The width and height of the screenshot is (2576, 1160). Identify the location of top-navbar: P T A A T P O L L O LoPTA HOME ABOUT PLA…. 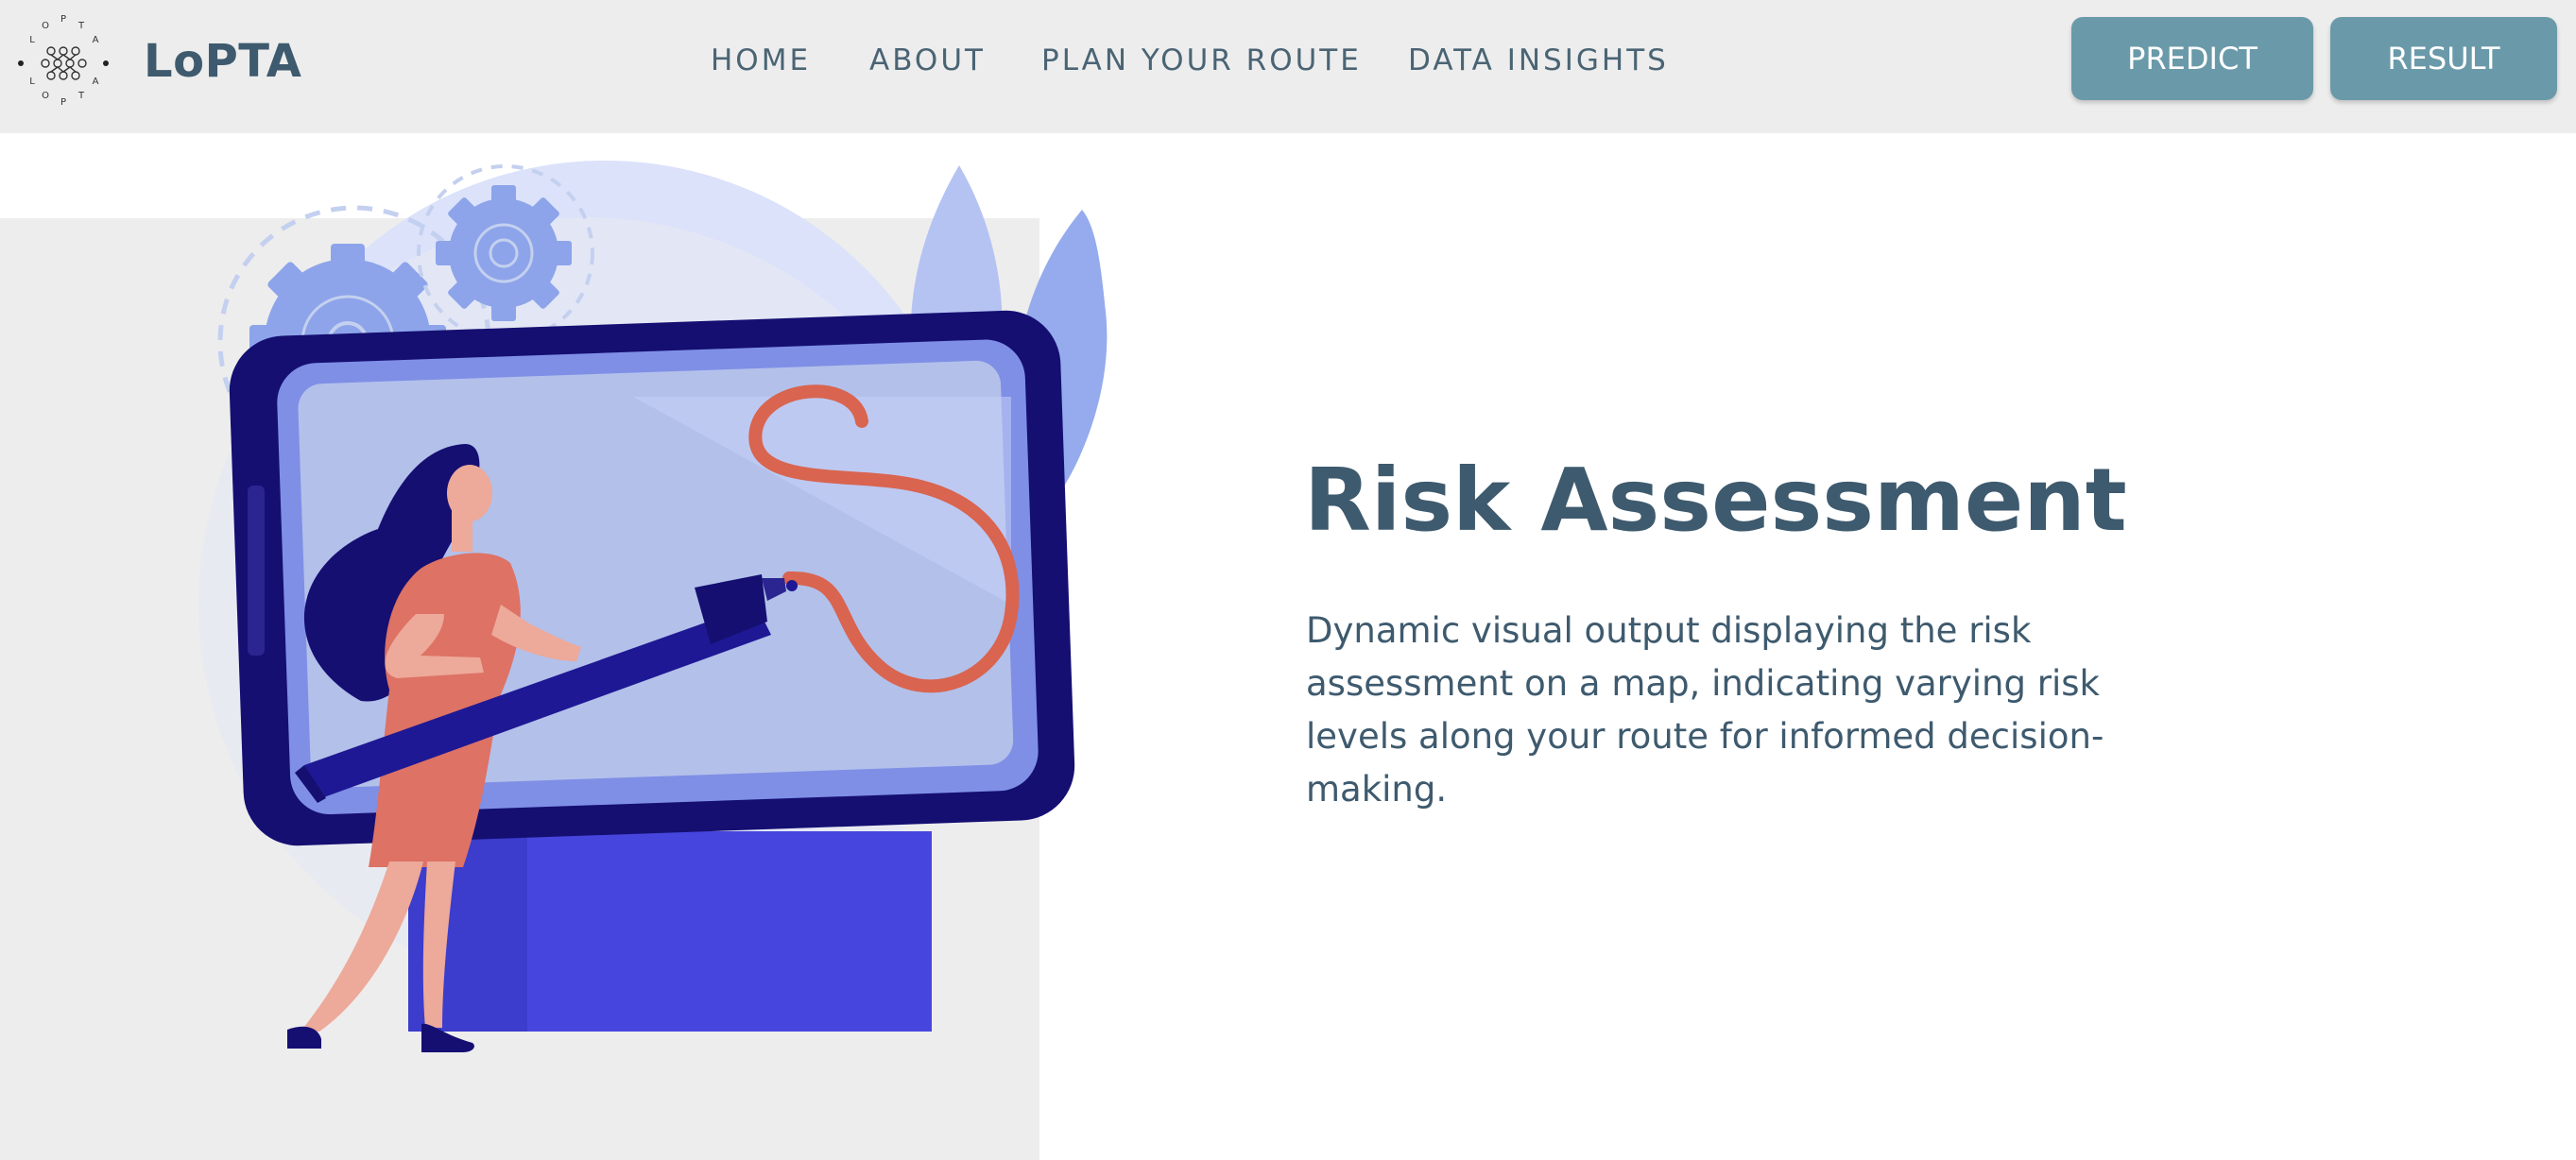
(1288, 66).